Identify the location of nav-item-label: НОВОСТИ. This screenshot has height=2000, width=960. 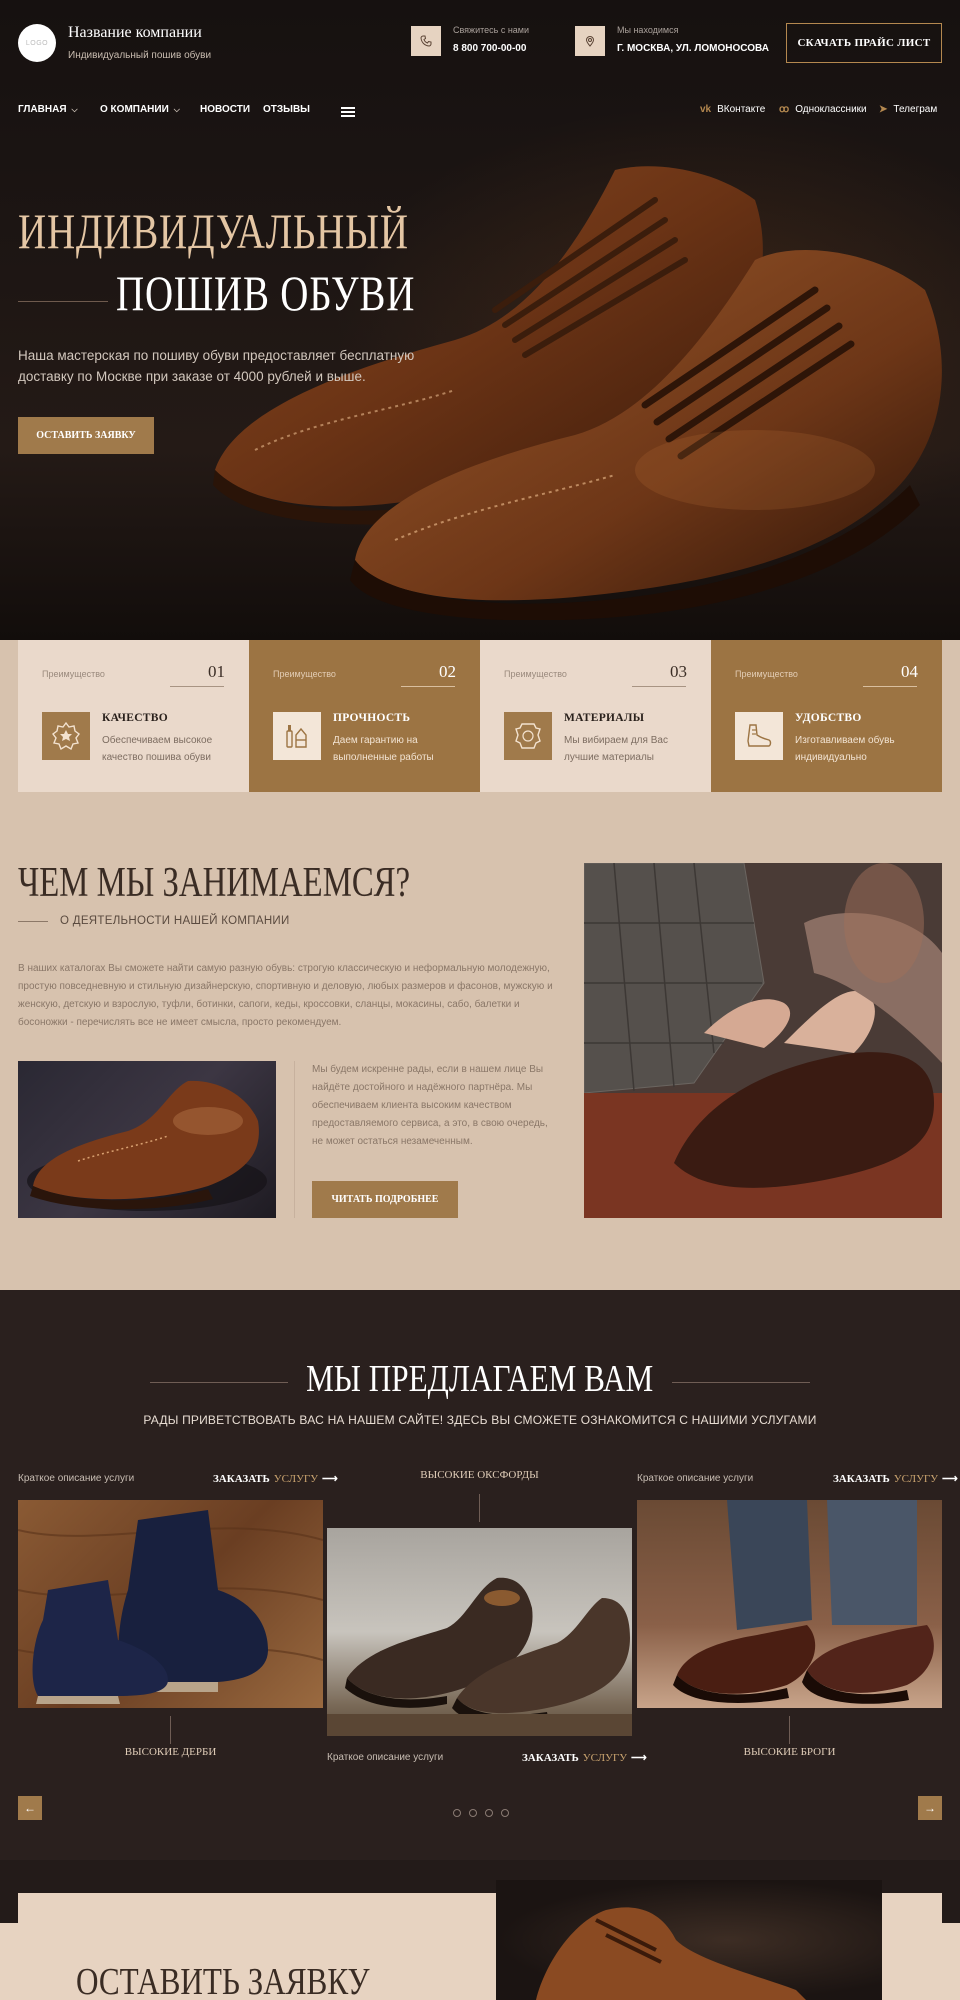
(225, 109).